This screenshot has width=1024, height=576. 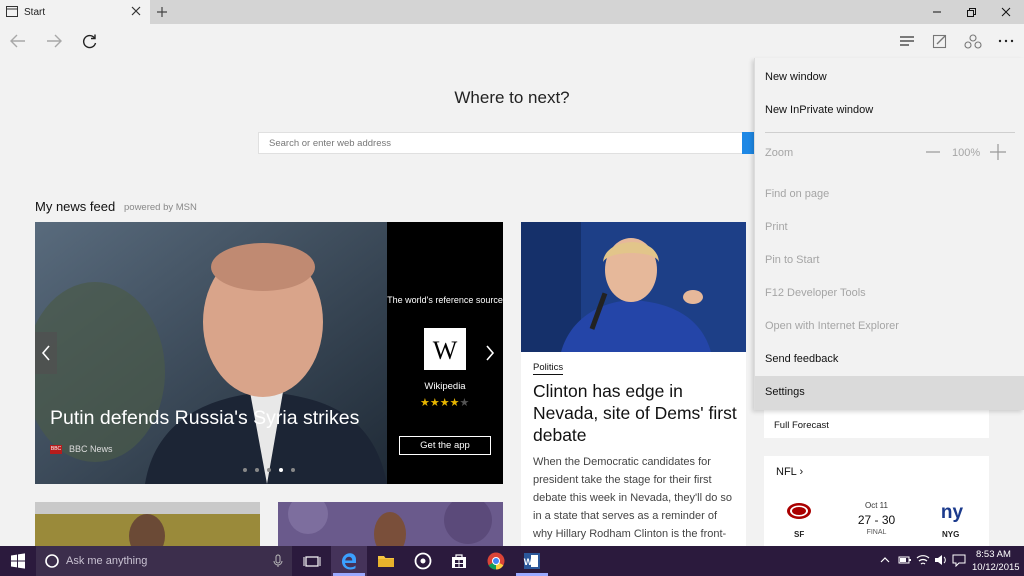 What do you see at coordinates (464, 403) in the screenshot?
I see `star-empty-icon: ★` at bounding box center [464, 403].